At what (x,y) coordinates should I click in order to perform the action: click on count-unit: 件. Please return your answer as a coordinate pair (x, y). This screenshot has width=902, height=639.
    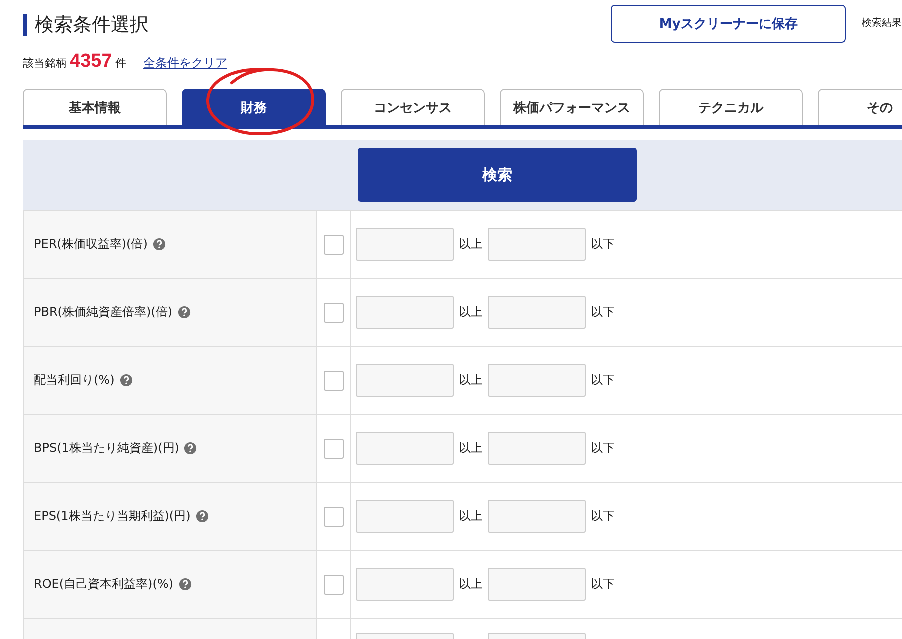
    Looking at the image, I should click on (120, 63).